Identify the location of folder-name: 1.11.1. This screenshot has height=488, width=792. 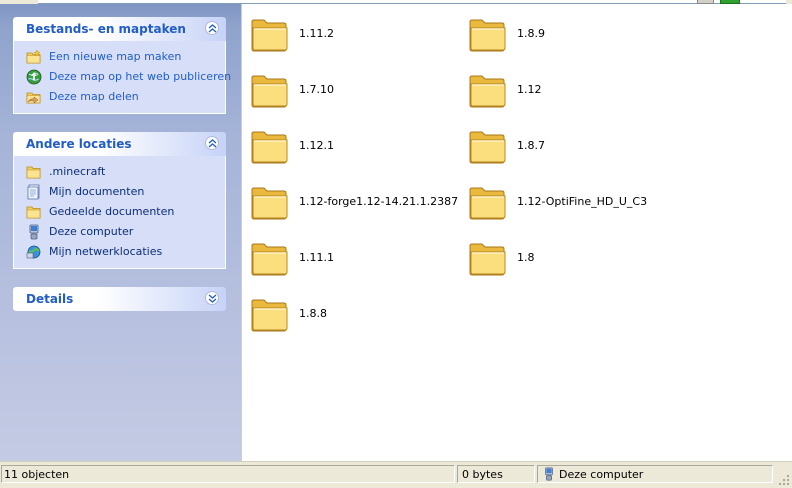
(316, 257).